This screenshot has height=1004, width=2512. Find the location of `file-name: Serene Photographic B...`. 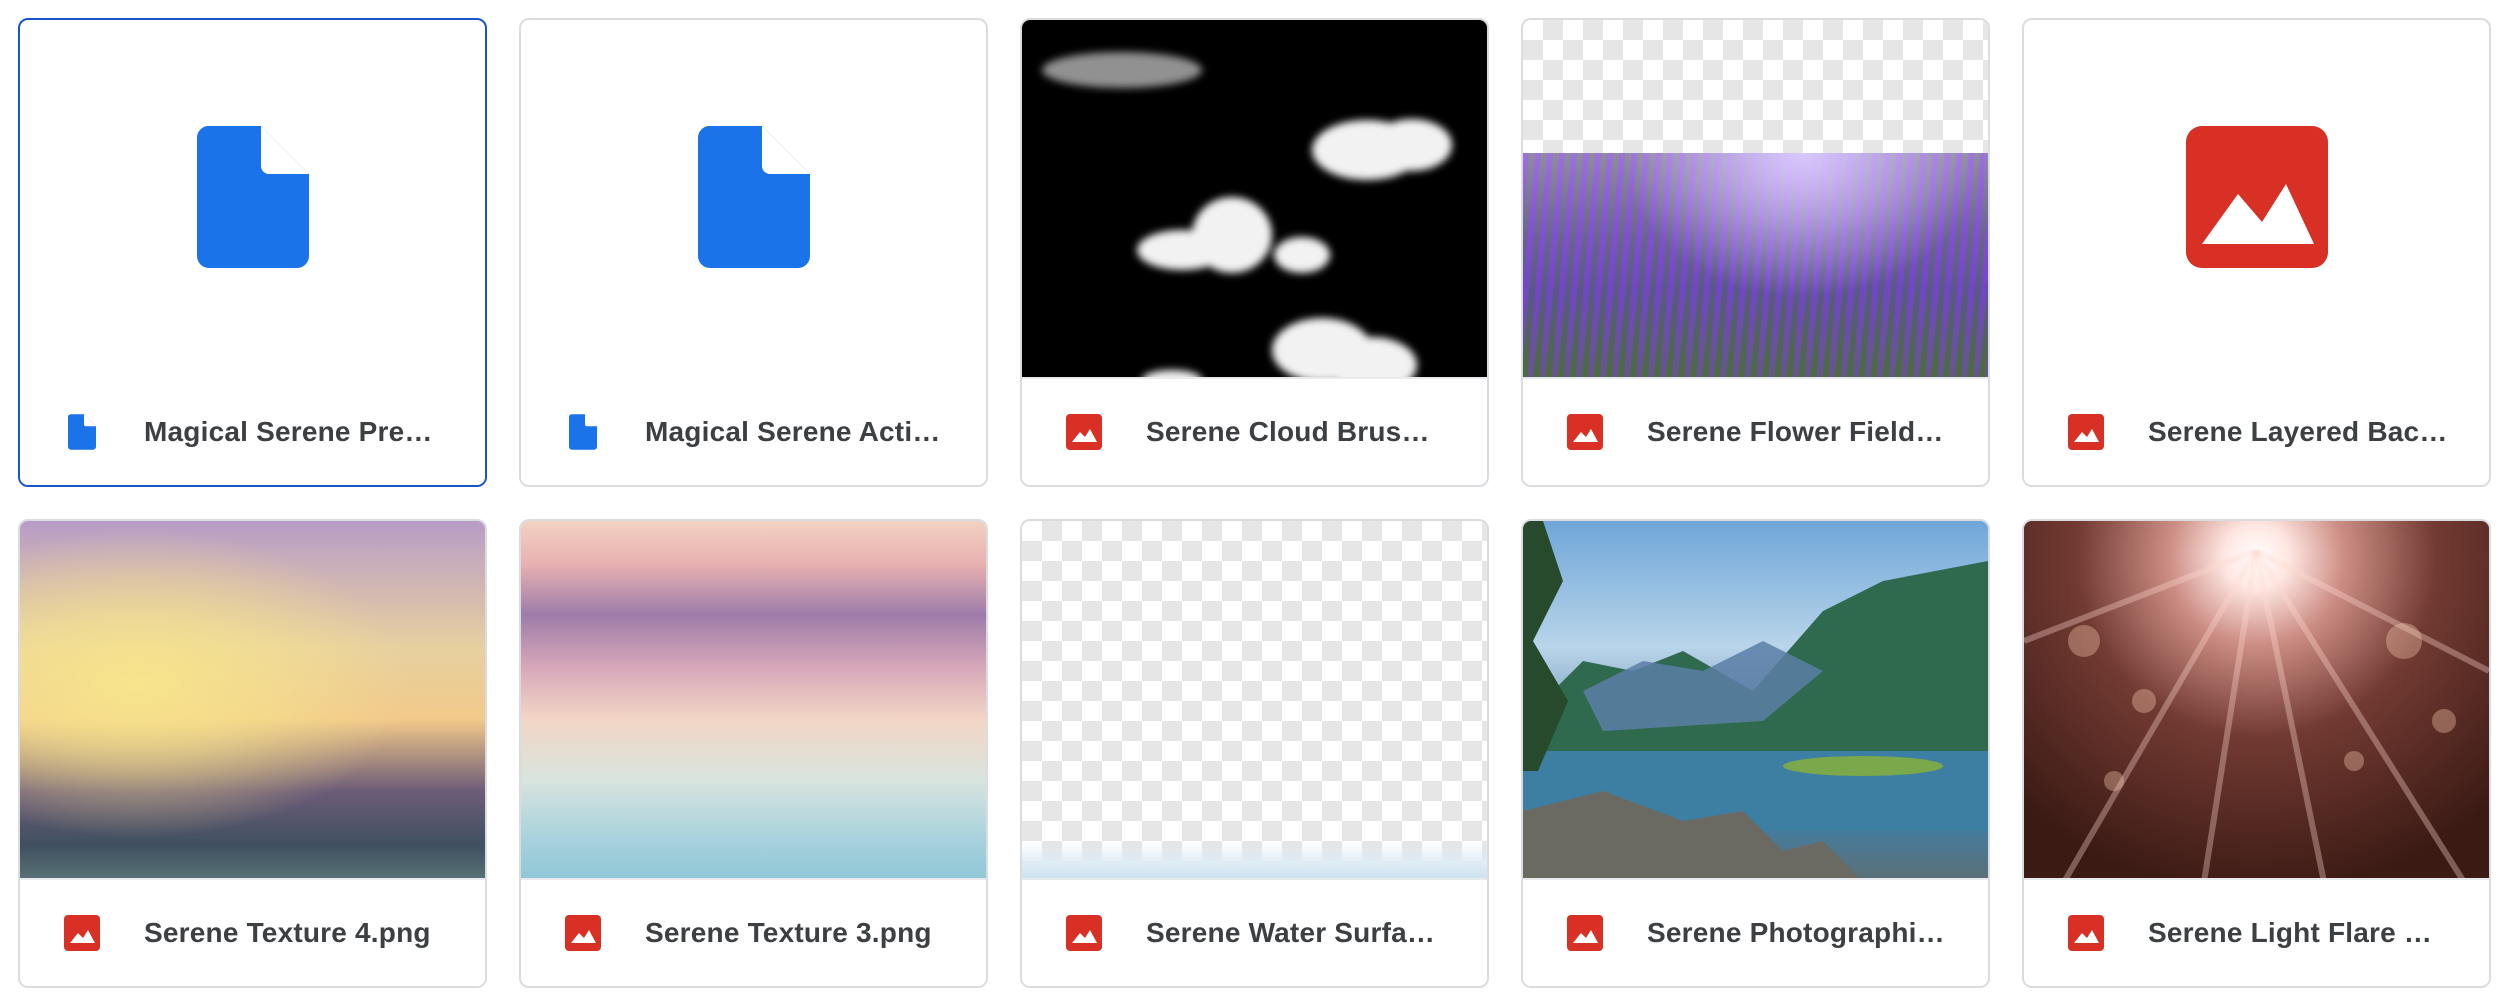

file-name: Serene Photographic B... is located at coordinates (1797, 932).